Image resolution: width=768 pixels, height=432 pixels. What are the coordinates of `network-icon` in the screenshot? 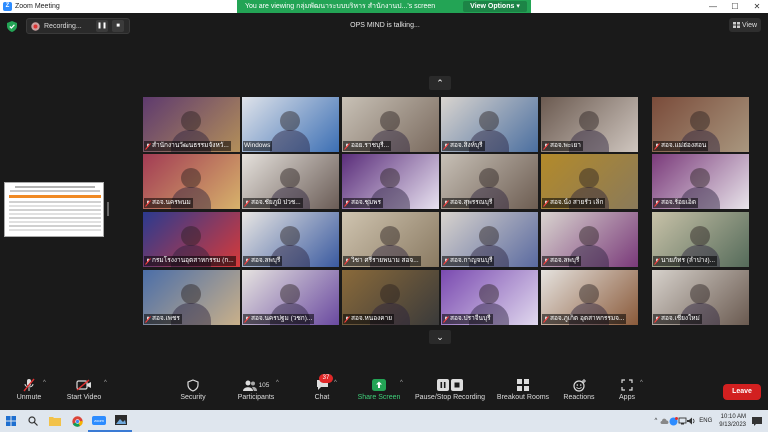 It's located at (682, 421).